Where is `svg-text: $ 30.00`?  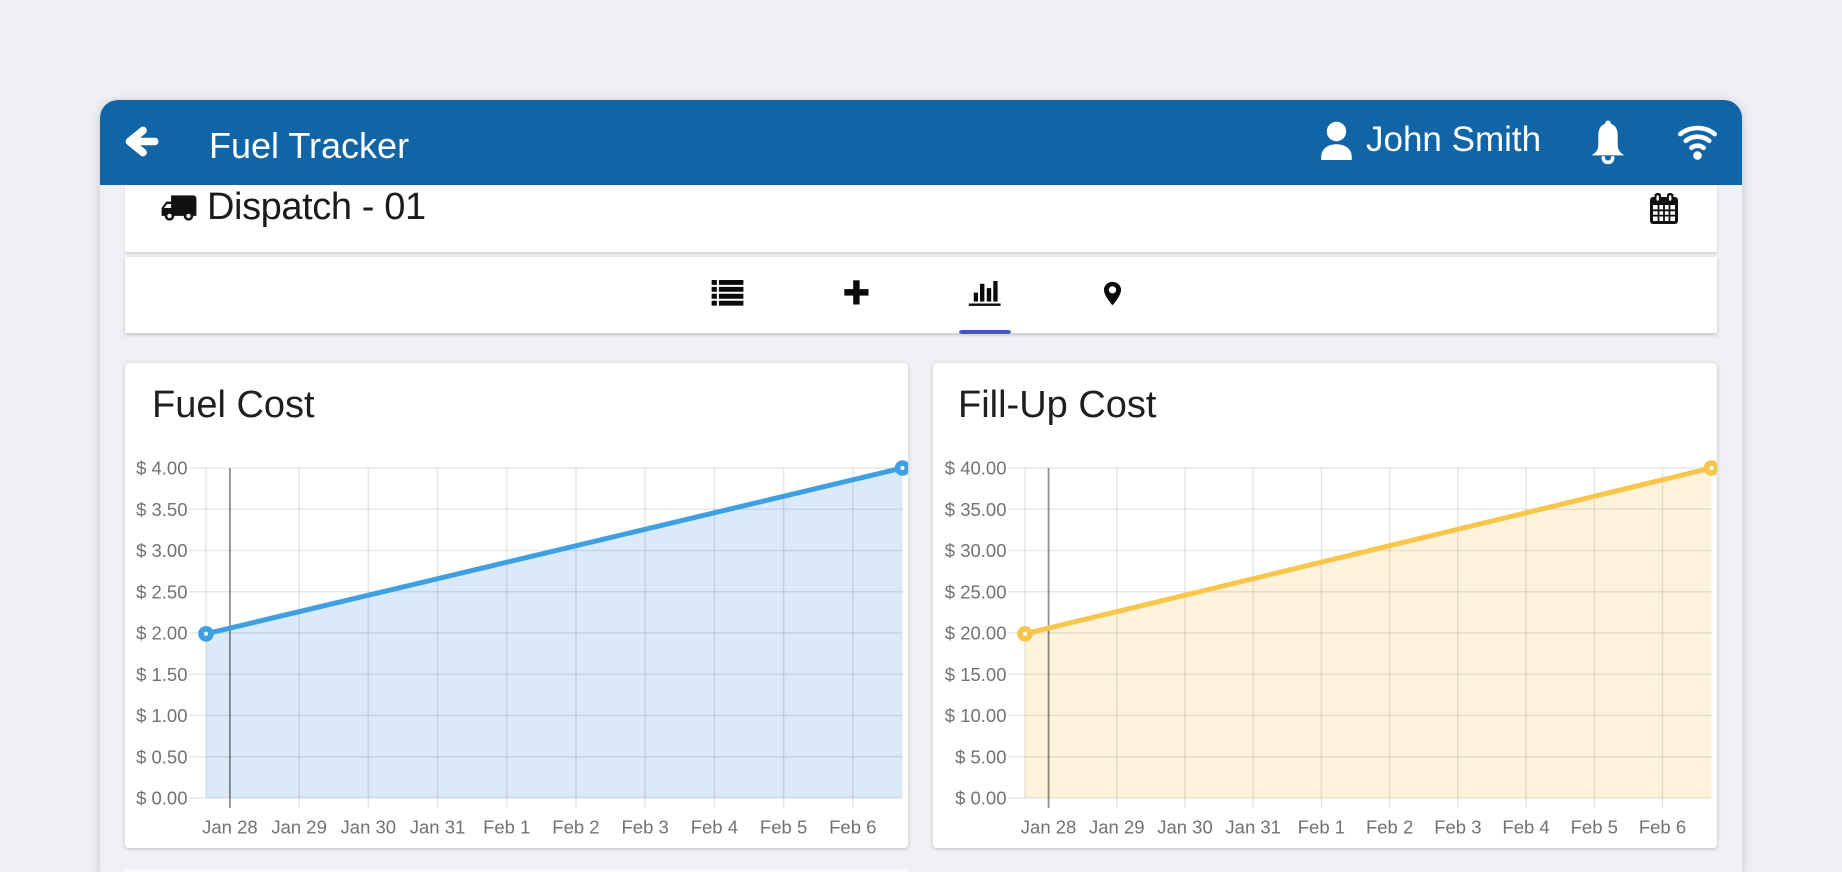 svg-text: $ 30.00 is located at coordinates (976, 550).